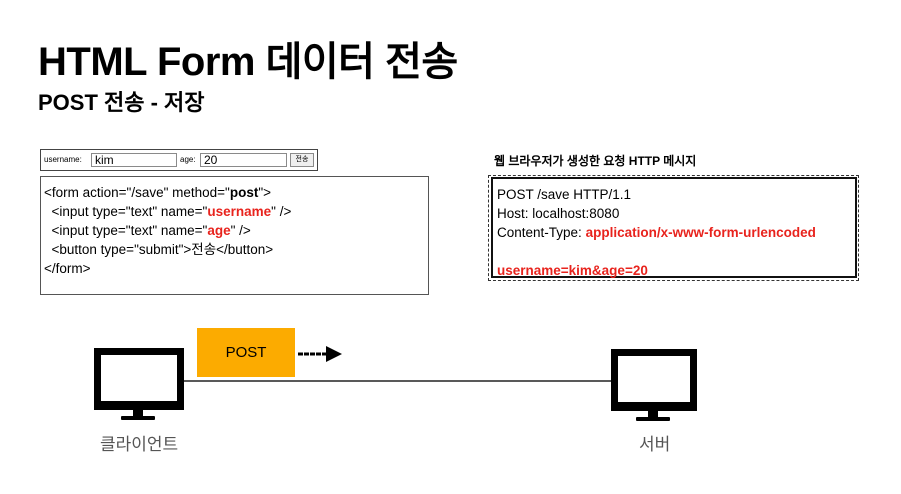  I want to click on client-label: 클라이언트, so click(139, 444).